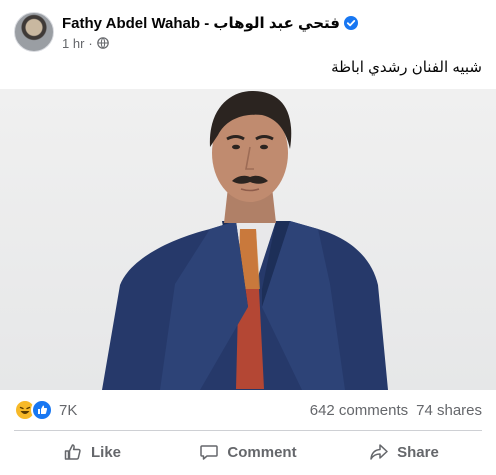 The width and height of the screenshot is (496, 475). What do you see at coordinates (201, 23) in the screenshot?
I see `author-name: Fathy Abdel Wahab - فتحي عبد الوهاب` at bounding box center [201, 23].